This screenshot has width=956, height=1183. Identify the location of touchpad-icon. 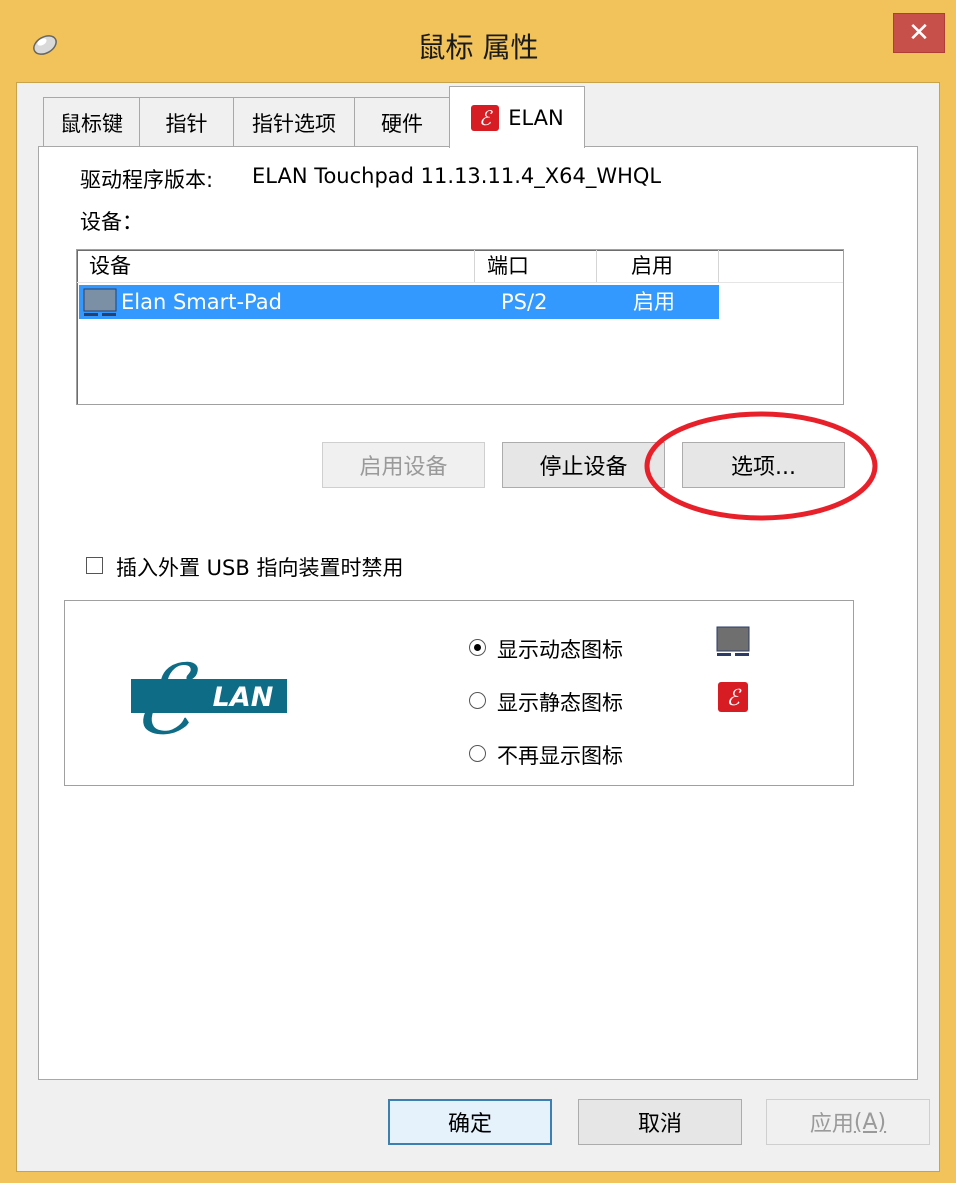
(100, 302).